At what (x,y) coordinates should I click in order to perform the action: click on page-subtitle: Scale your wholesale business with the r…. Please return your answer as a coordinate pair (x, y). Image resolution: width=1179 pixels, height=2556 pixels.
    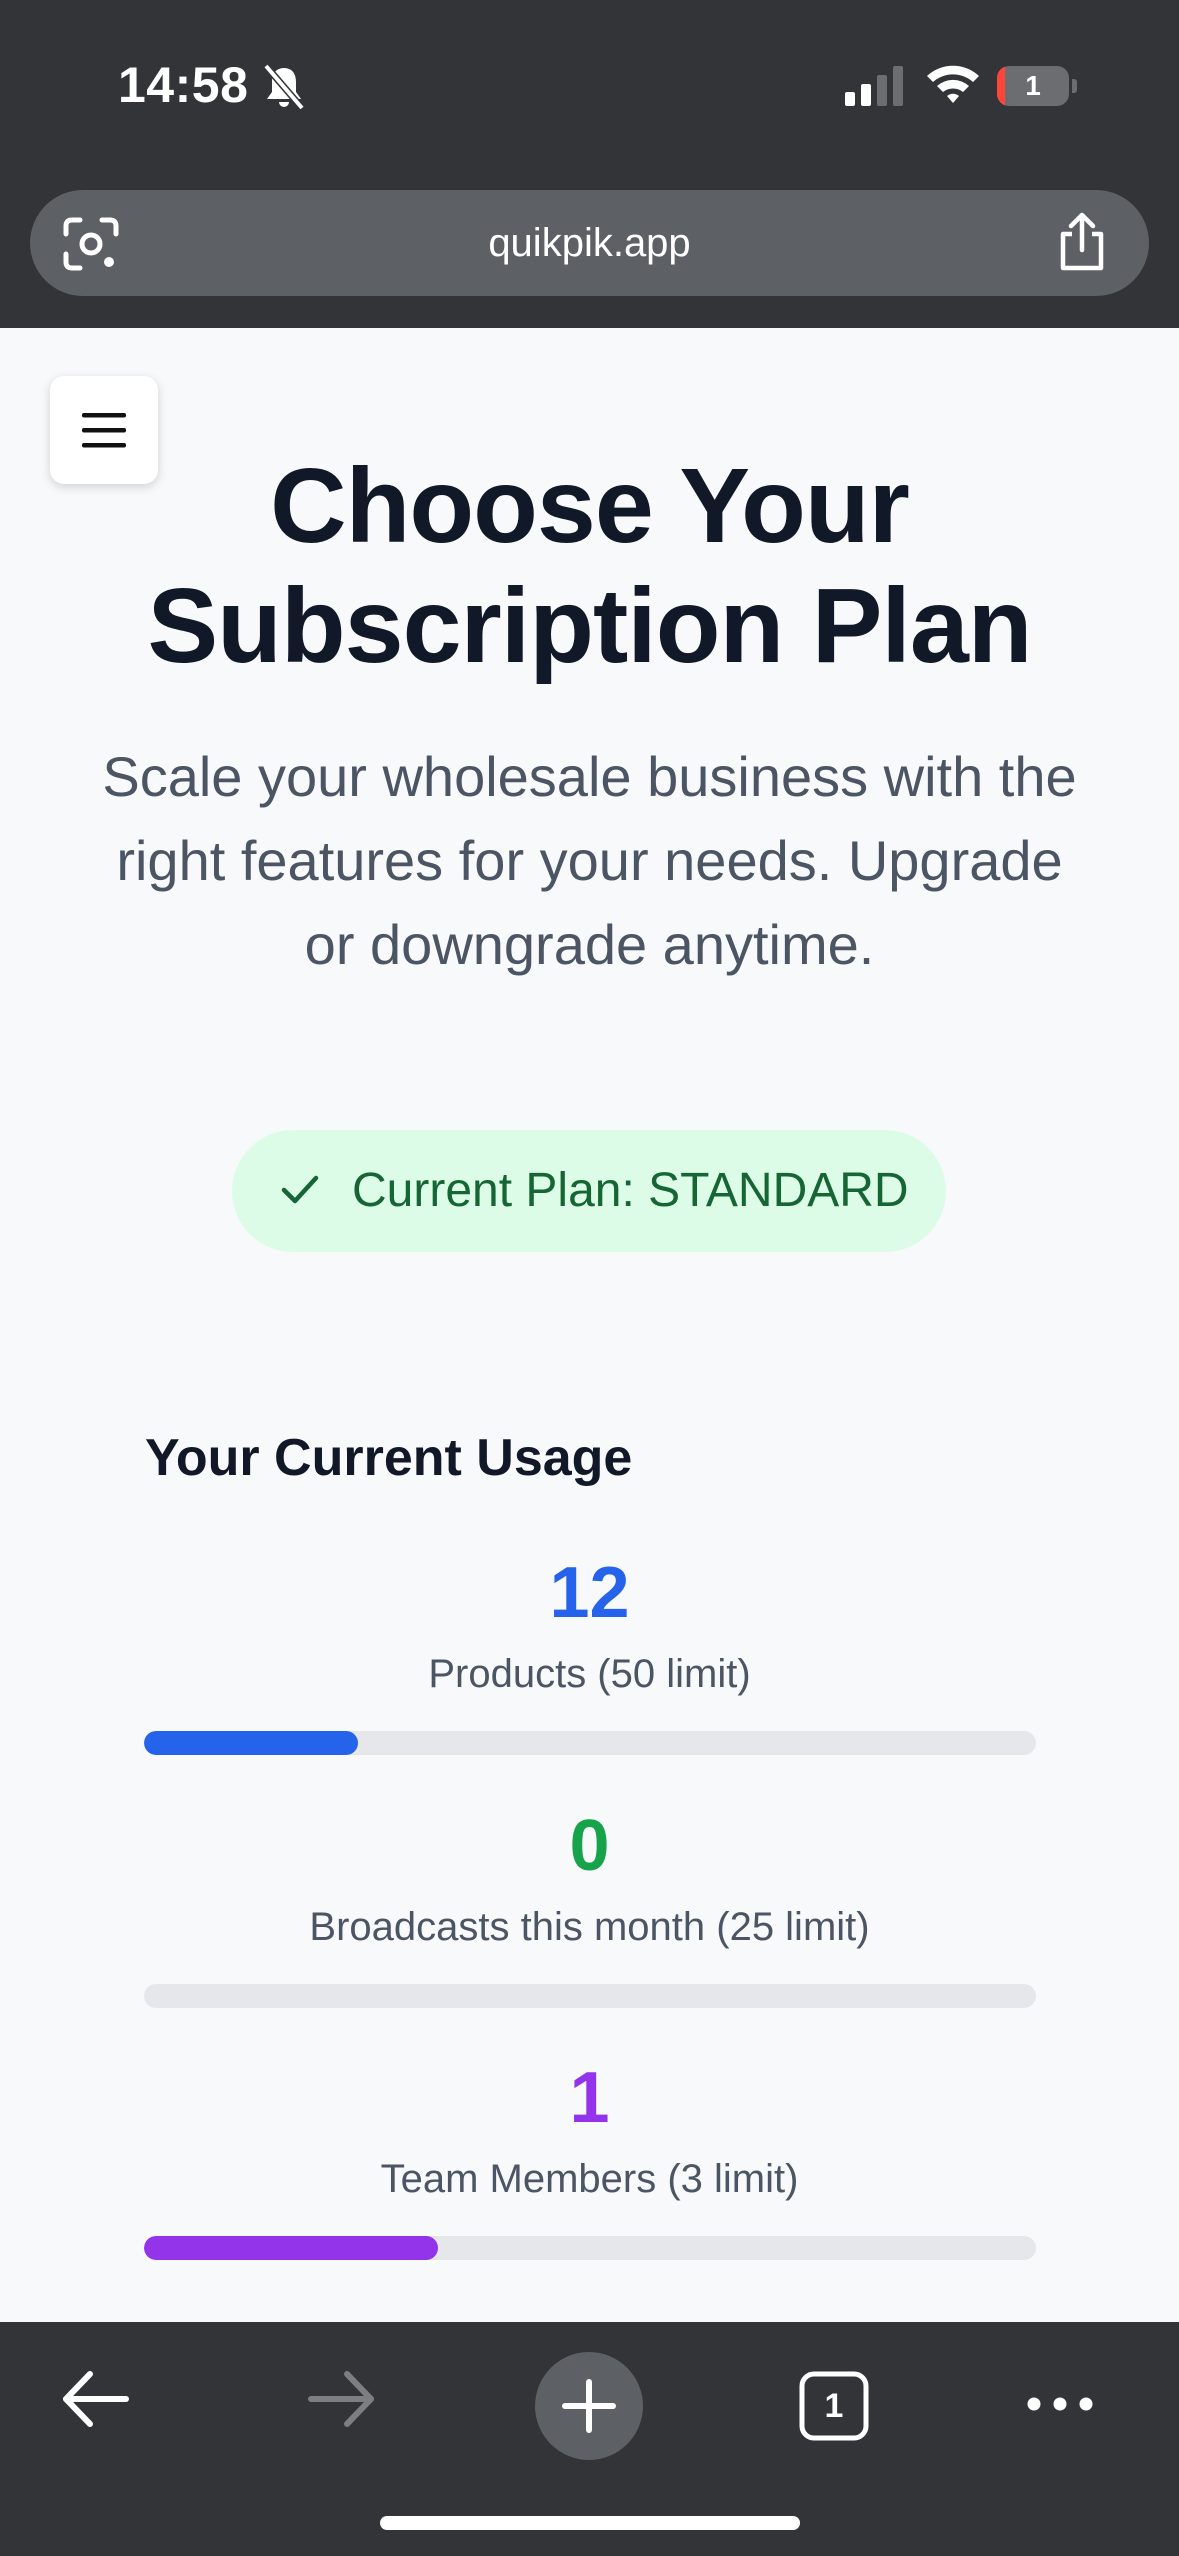
    Looking at the image, I should click on (589, 861).